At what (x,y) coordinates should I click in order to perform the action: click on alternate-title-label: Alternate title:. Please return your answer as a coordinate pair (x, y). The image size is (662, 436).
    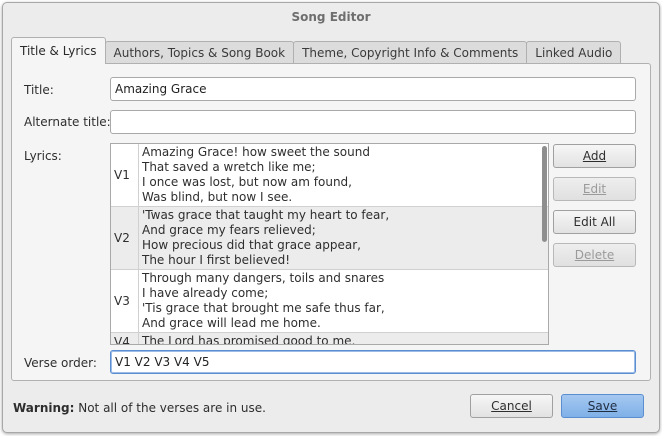
    Looking at the image, I should click on (67, 122).